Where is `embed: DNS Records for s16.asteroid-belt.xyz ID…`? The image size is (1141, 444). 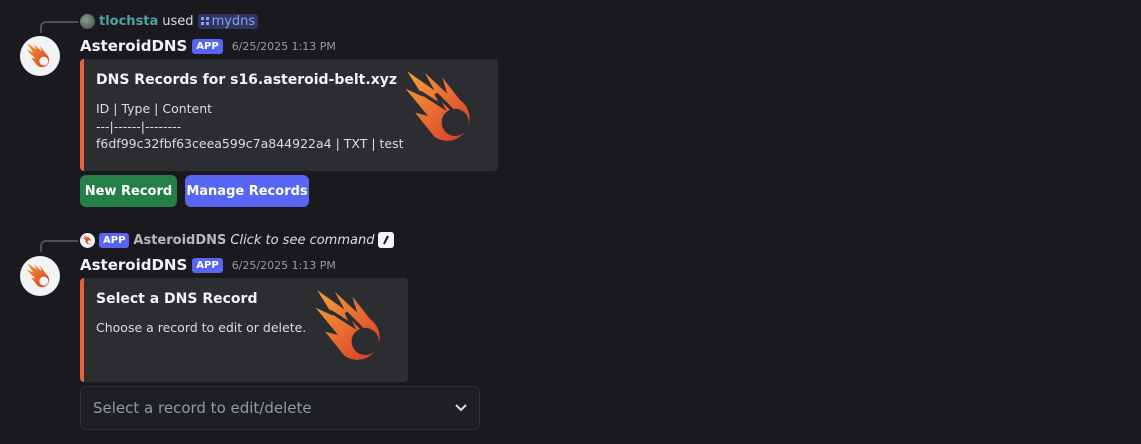
embed: DNS Records for s16.asteroid-belt.xyz ID… is located at coordinates (289, 115).